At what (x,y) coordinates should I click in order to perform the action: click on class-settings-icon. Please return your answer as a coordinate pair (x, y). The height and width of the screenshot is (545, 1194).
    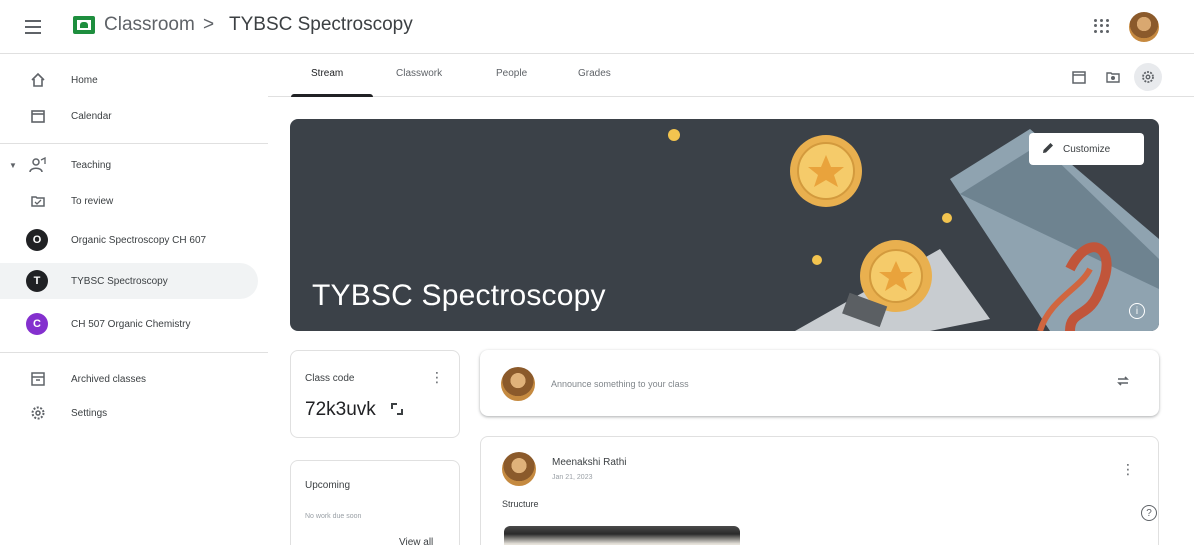
    Looking at the image, I should click on (1148, 77).